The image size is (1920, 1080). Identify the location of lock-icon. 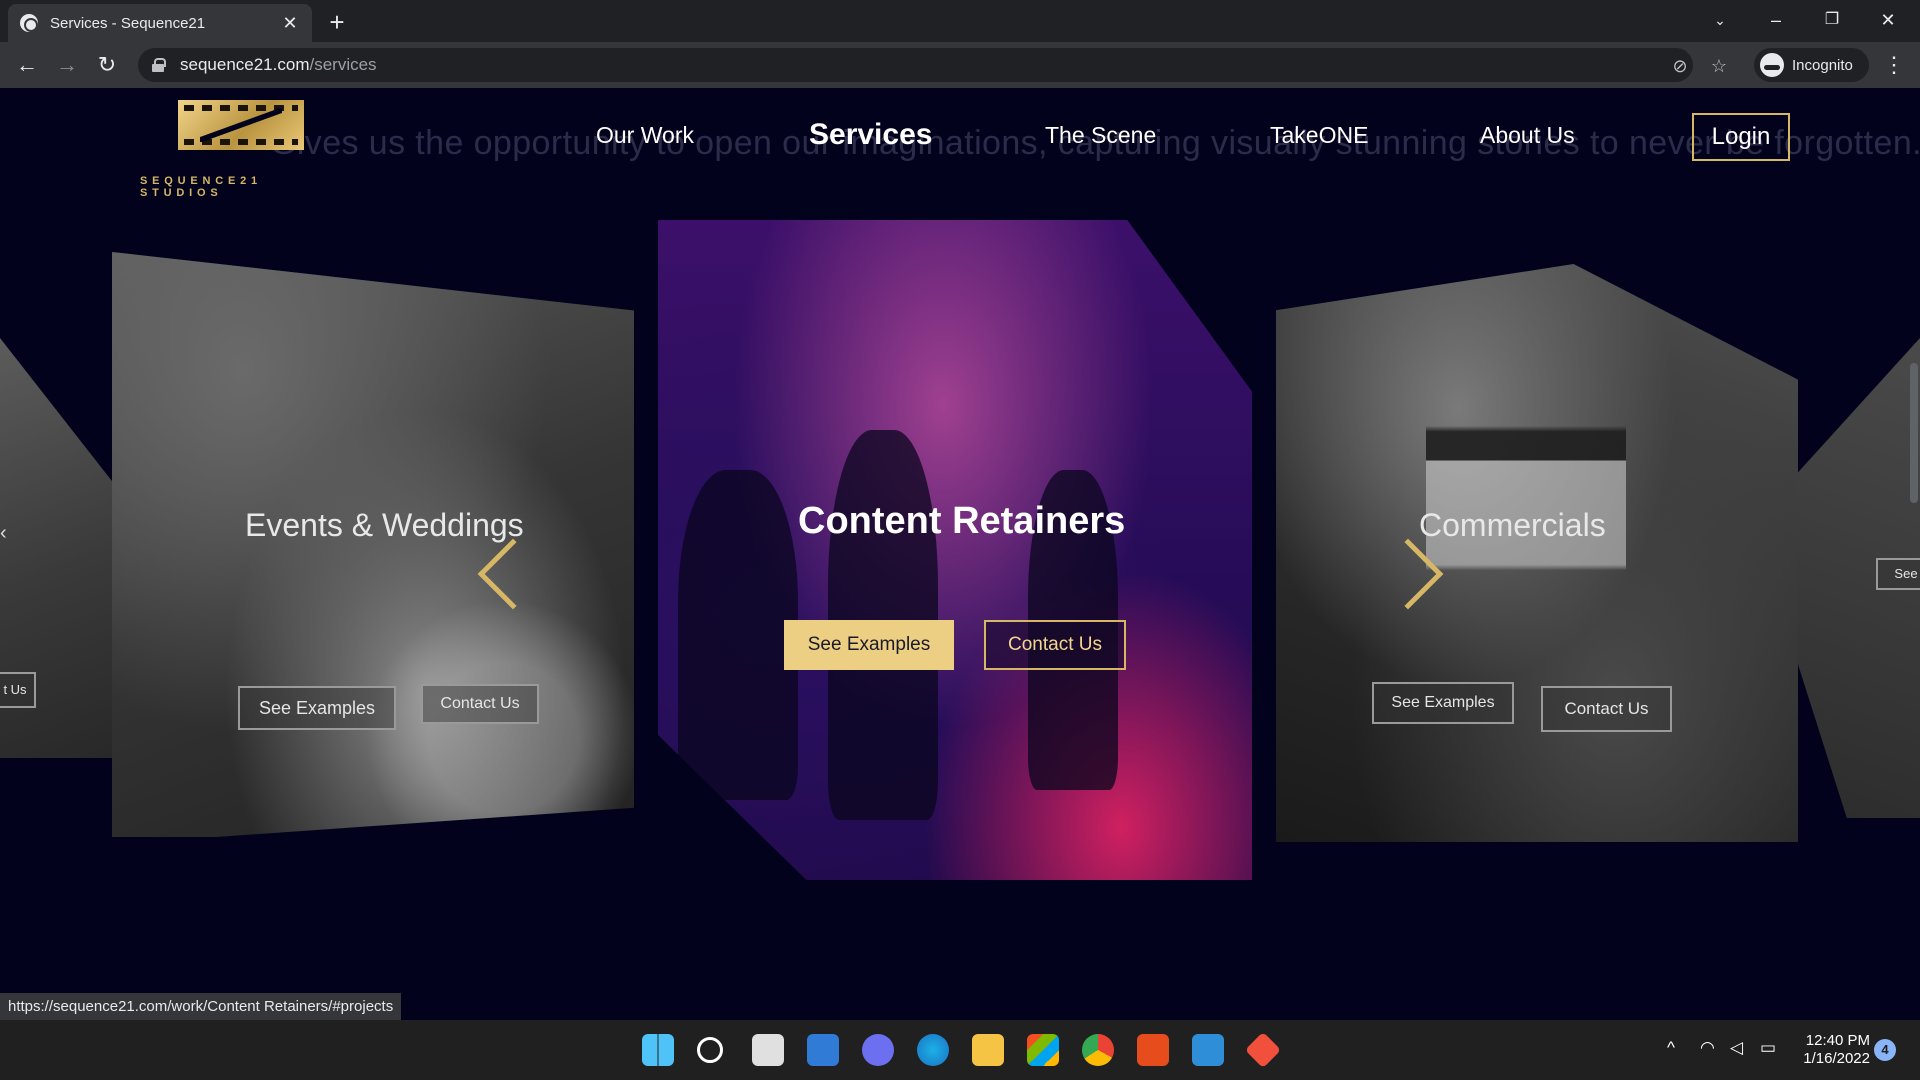
(159, 65).